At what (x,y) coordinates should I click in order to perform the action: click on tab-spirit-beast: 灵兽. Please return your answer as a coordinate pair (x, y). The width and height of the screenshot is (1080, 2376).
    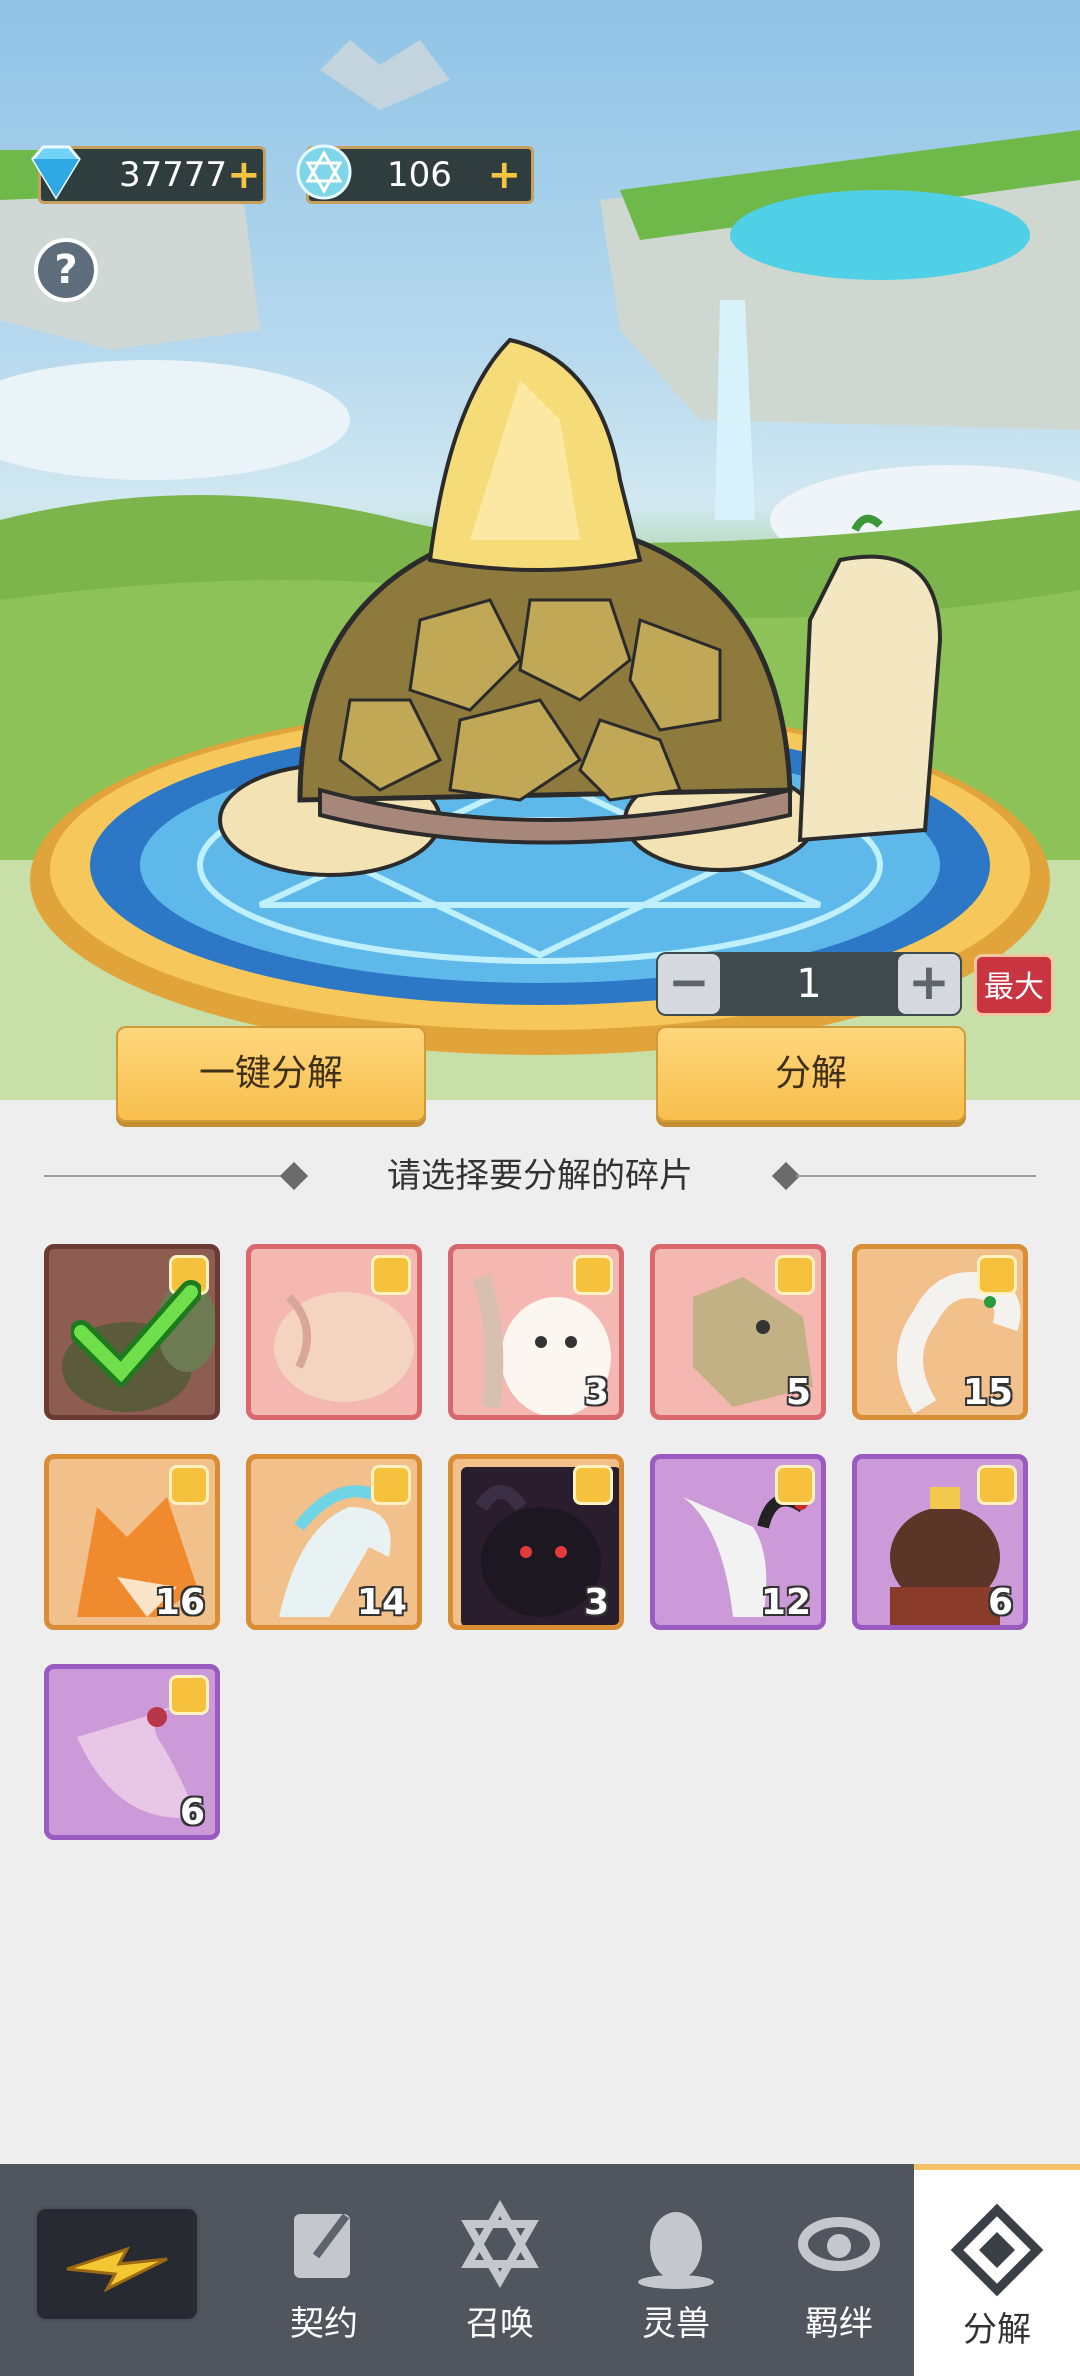
    Looking at the image, I should click on (676, 2270).